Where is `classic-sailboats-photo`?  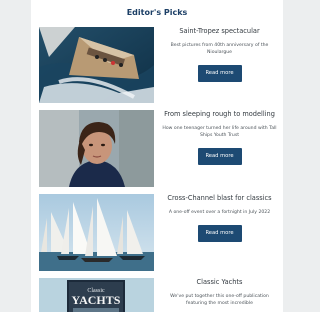
classic-sailboats-photo is located at coordinates (96, 232).